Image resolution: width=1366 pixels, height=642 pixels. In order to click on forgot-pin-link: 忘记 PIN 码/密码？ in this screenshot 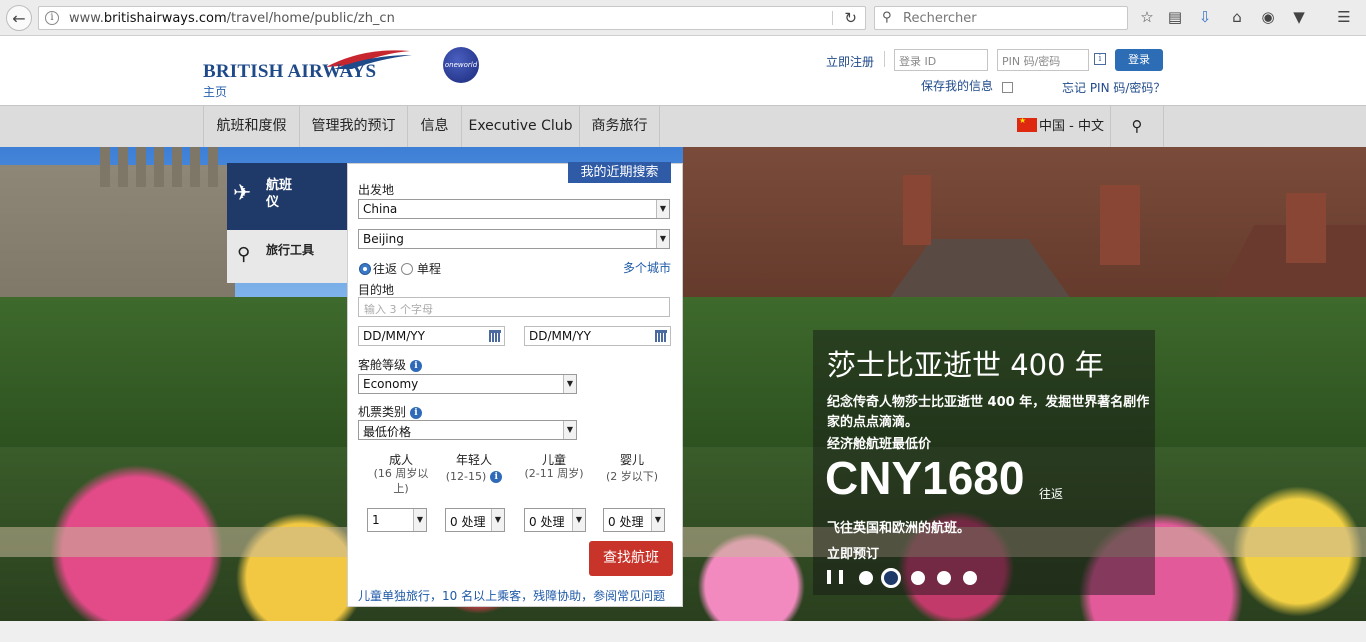, I will do `click(1113, 87)`.